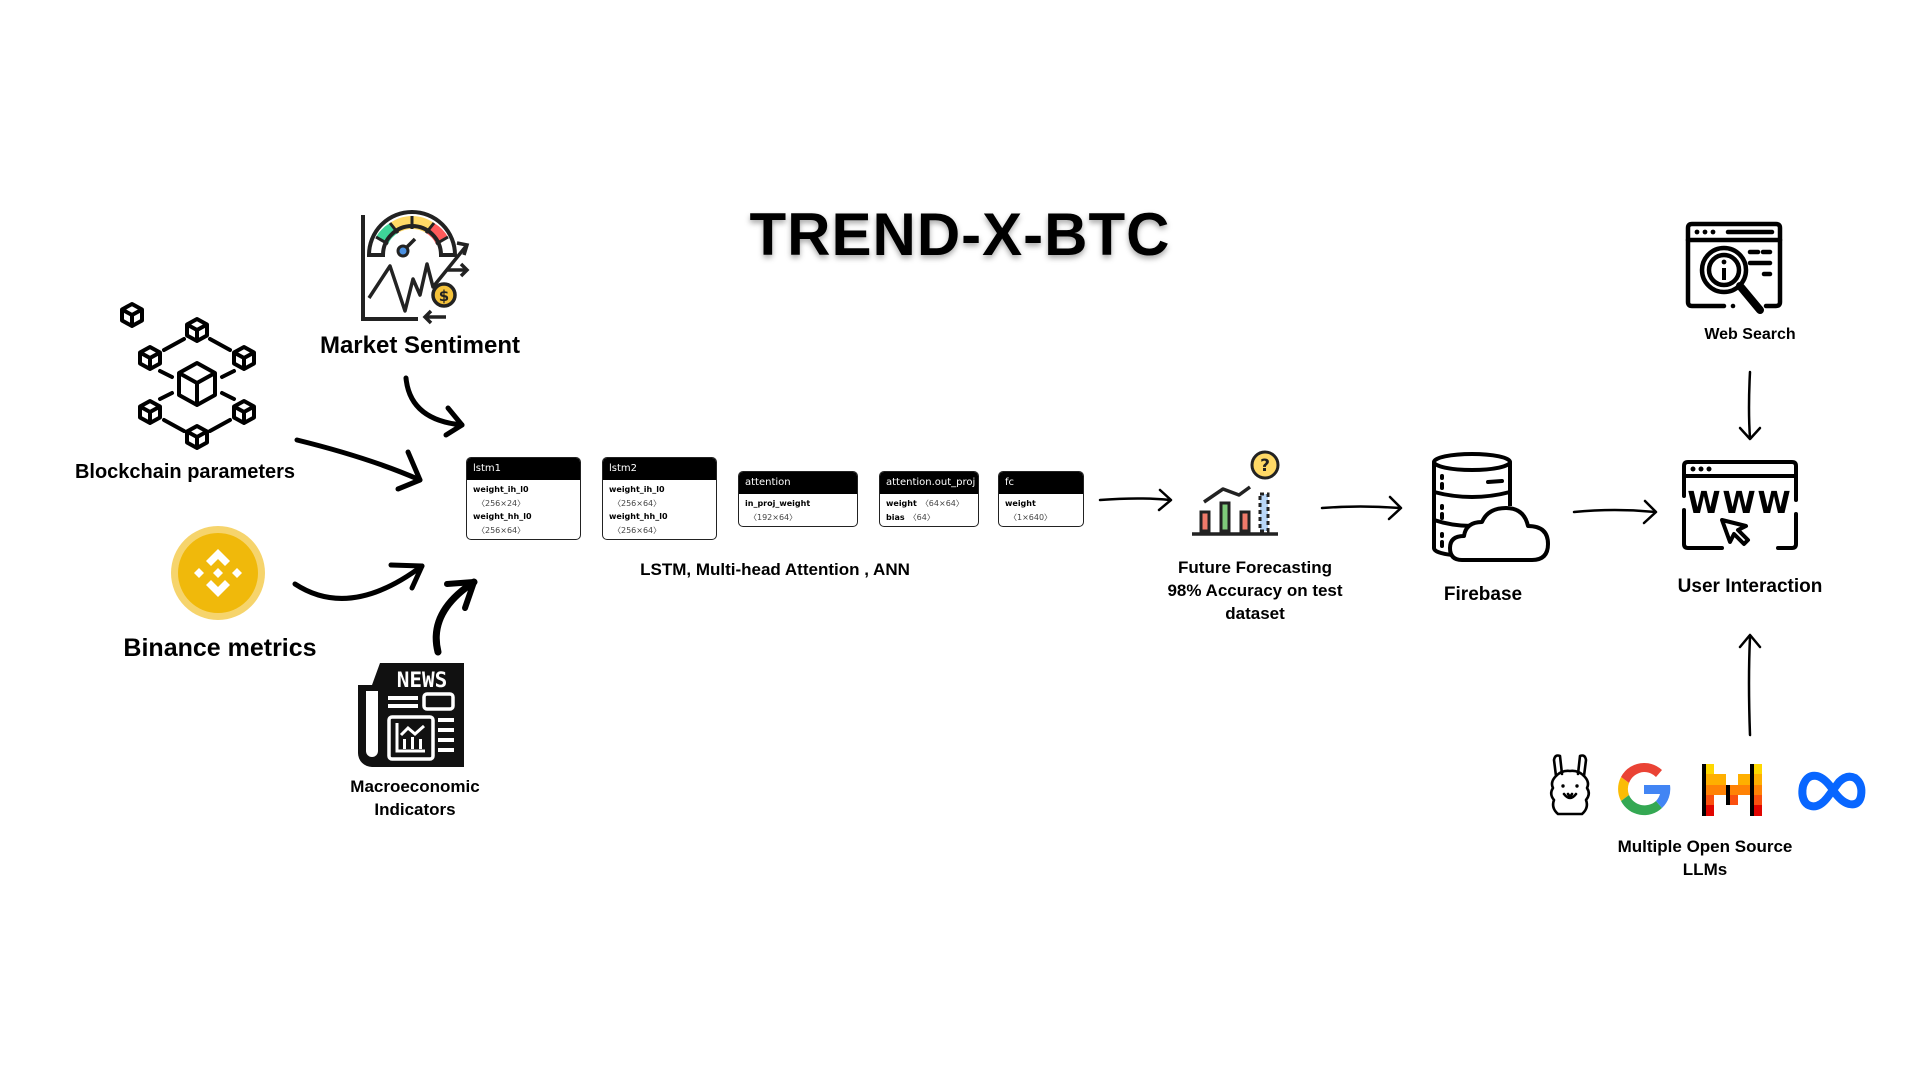  I want to click on svg-text: WWW, so click(1739, 503).